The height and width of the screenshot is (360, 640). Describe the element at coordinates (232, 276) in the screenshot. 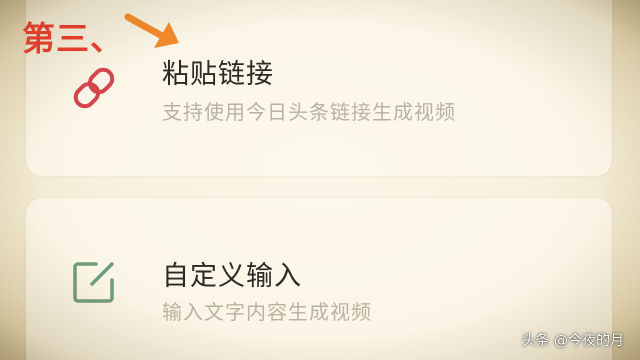

I see `custom-input-title: 自定义输入` at that location.